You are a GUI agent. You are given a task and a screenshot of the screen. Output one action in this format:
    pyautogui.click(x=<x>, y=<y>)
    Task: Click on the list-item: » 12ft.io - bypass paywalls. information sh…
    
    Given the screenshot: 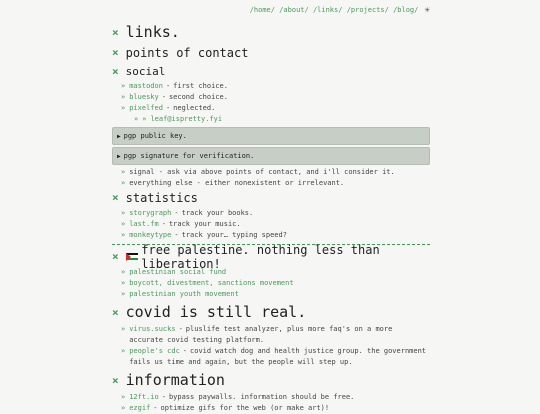 What is the action you would take?
    pyautogui.click(x=275, y=397)
    